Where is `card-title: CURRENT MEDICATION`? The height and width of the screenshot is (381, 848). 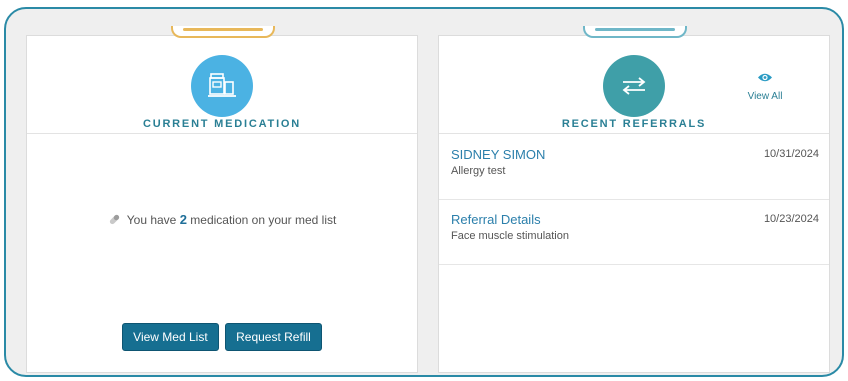
card-title: CURRENT MEDICATION is located at coordinates (222, 124).